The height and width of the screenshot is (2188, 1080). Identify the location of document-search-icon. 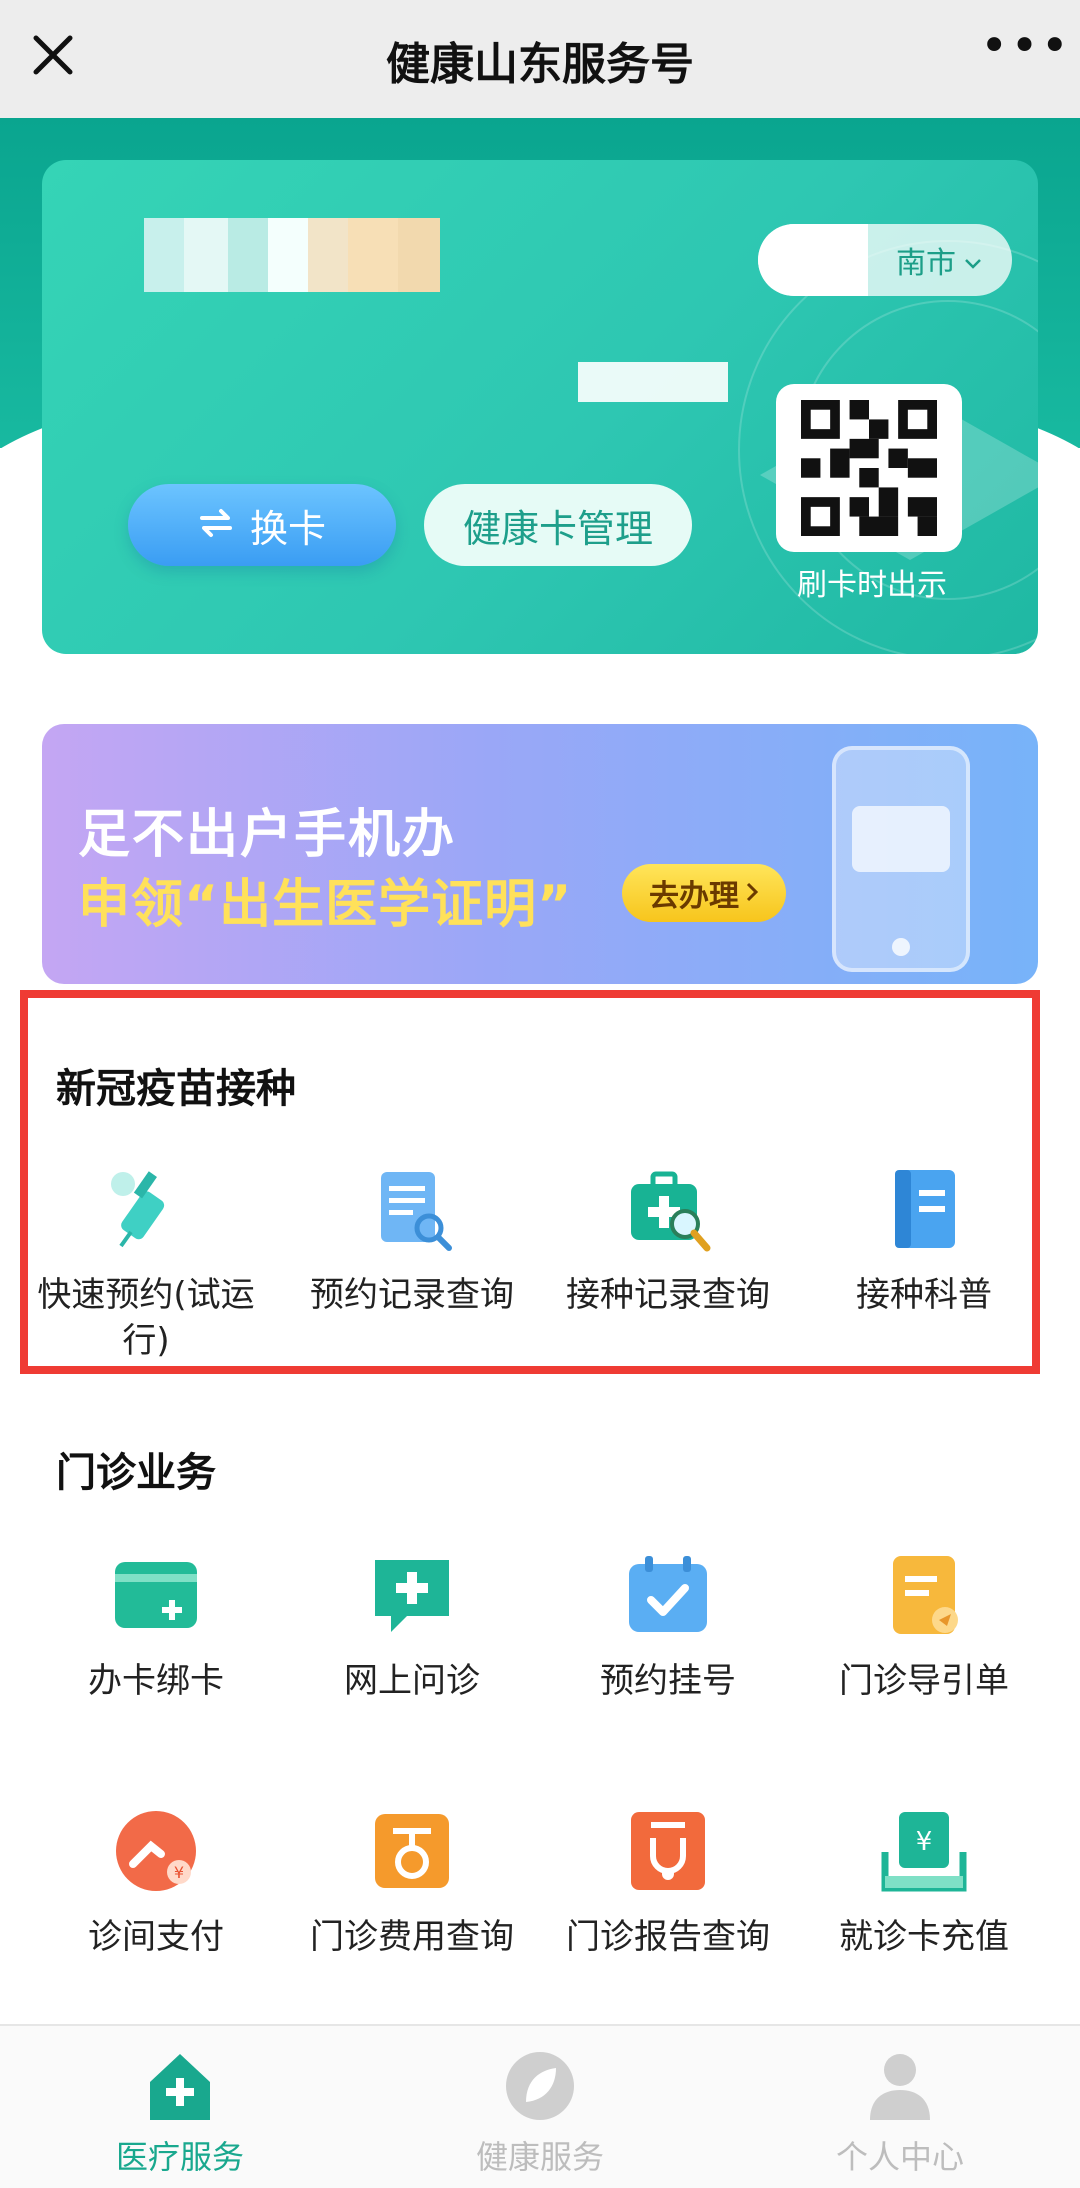
(412, 1209).